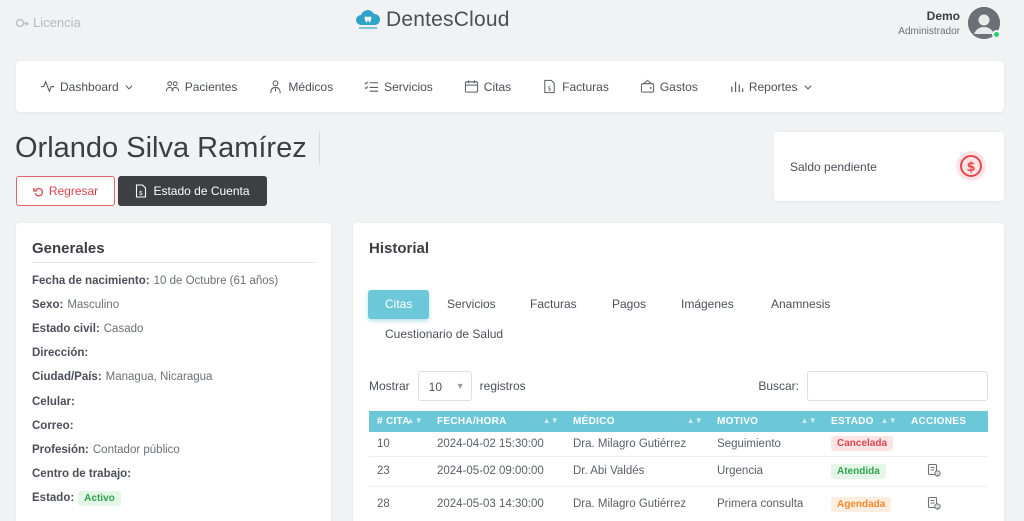  I want to click on nav-label: Gastos, so click(678, 86).